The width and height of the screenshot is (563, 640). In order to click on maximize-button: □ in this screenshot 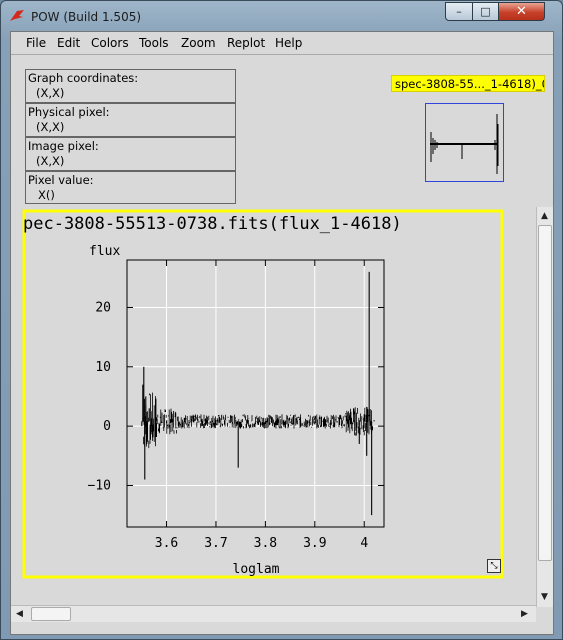, I will do `click(485, 11)`.